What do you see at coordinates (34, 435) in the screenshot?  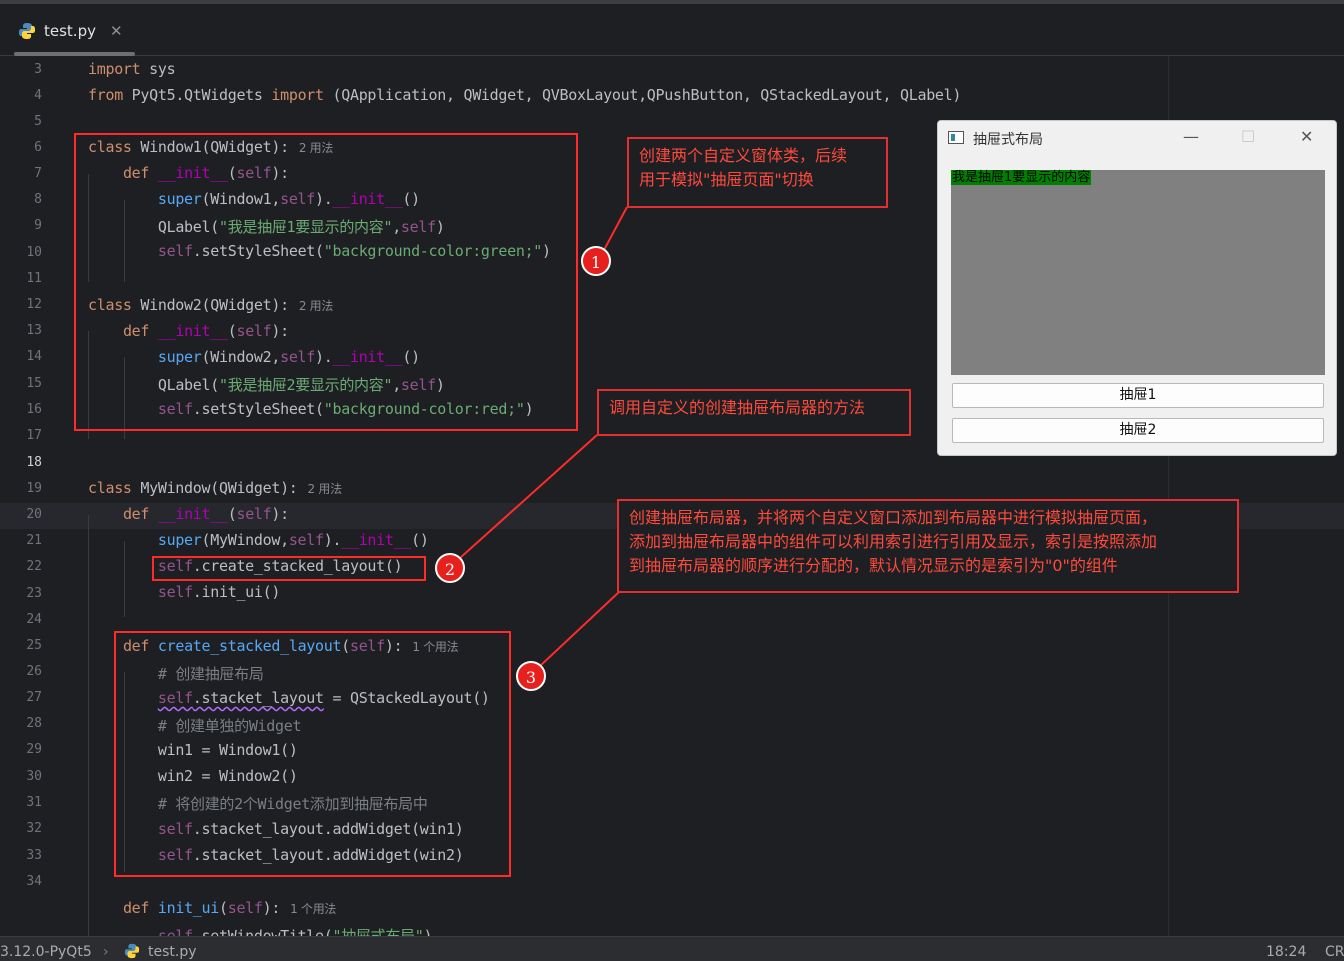 I see `line-number: 17` at bounding box center [34, 435].